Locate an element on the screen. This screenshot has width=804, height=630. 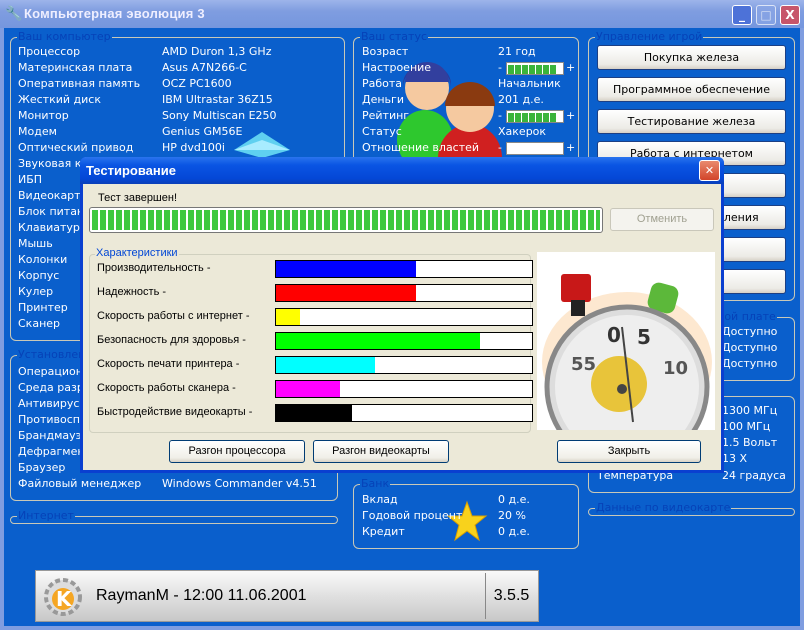
credit-label: Кредит is located at coordinates (383, 531).